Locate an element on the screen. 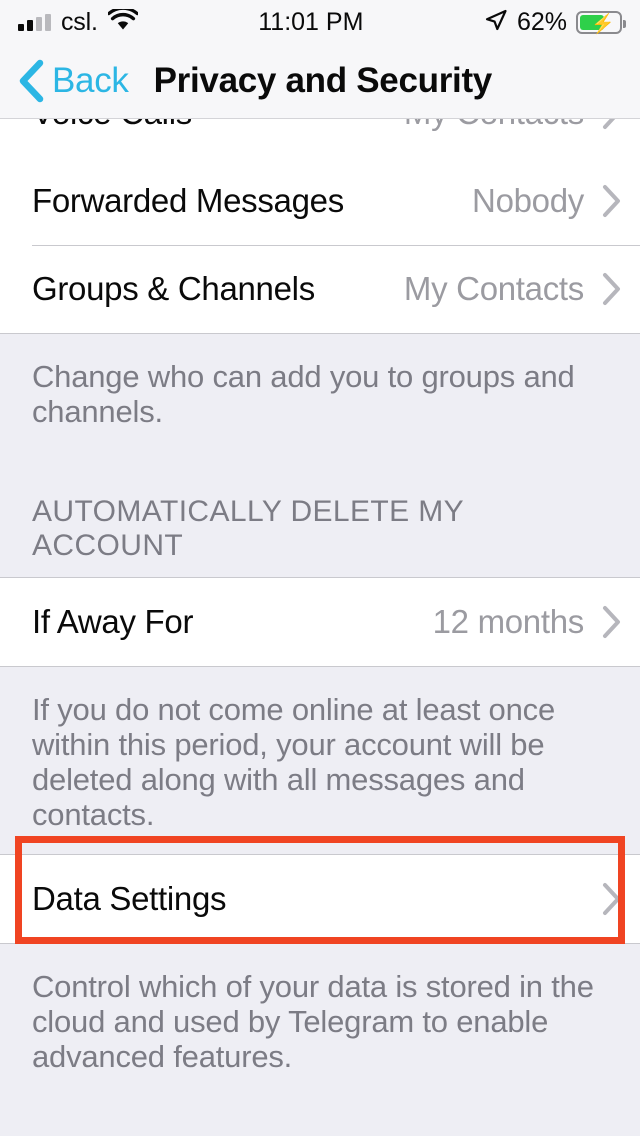 The width and height of the screenshot is (640, 1136). status-bar: csl. 11:01 PM 62% ⚡ is located at coordinates (320, 22).